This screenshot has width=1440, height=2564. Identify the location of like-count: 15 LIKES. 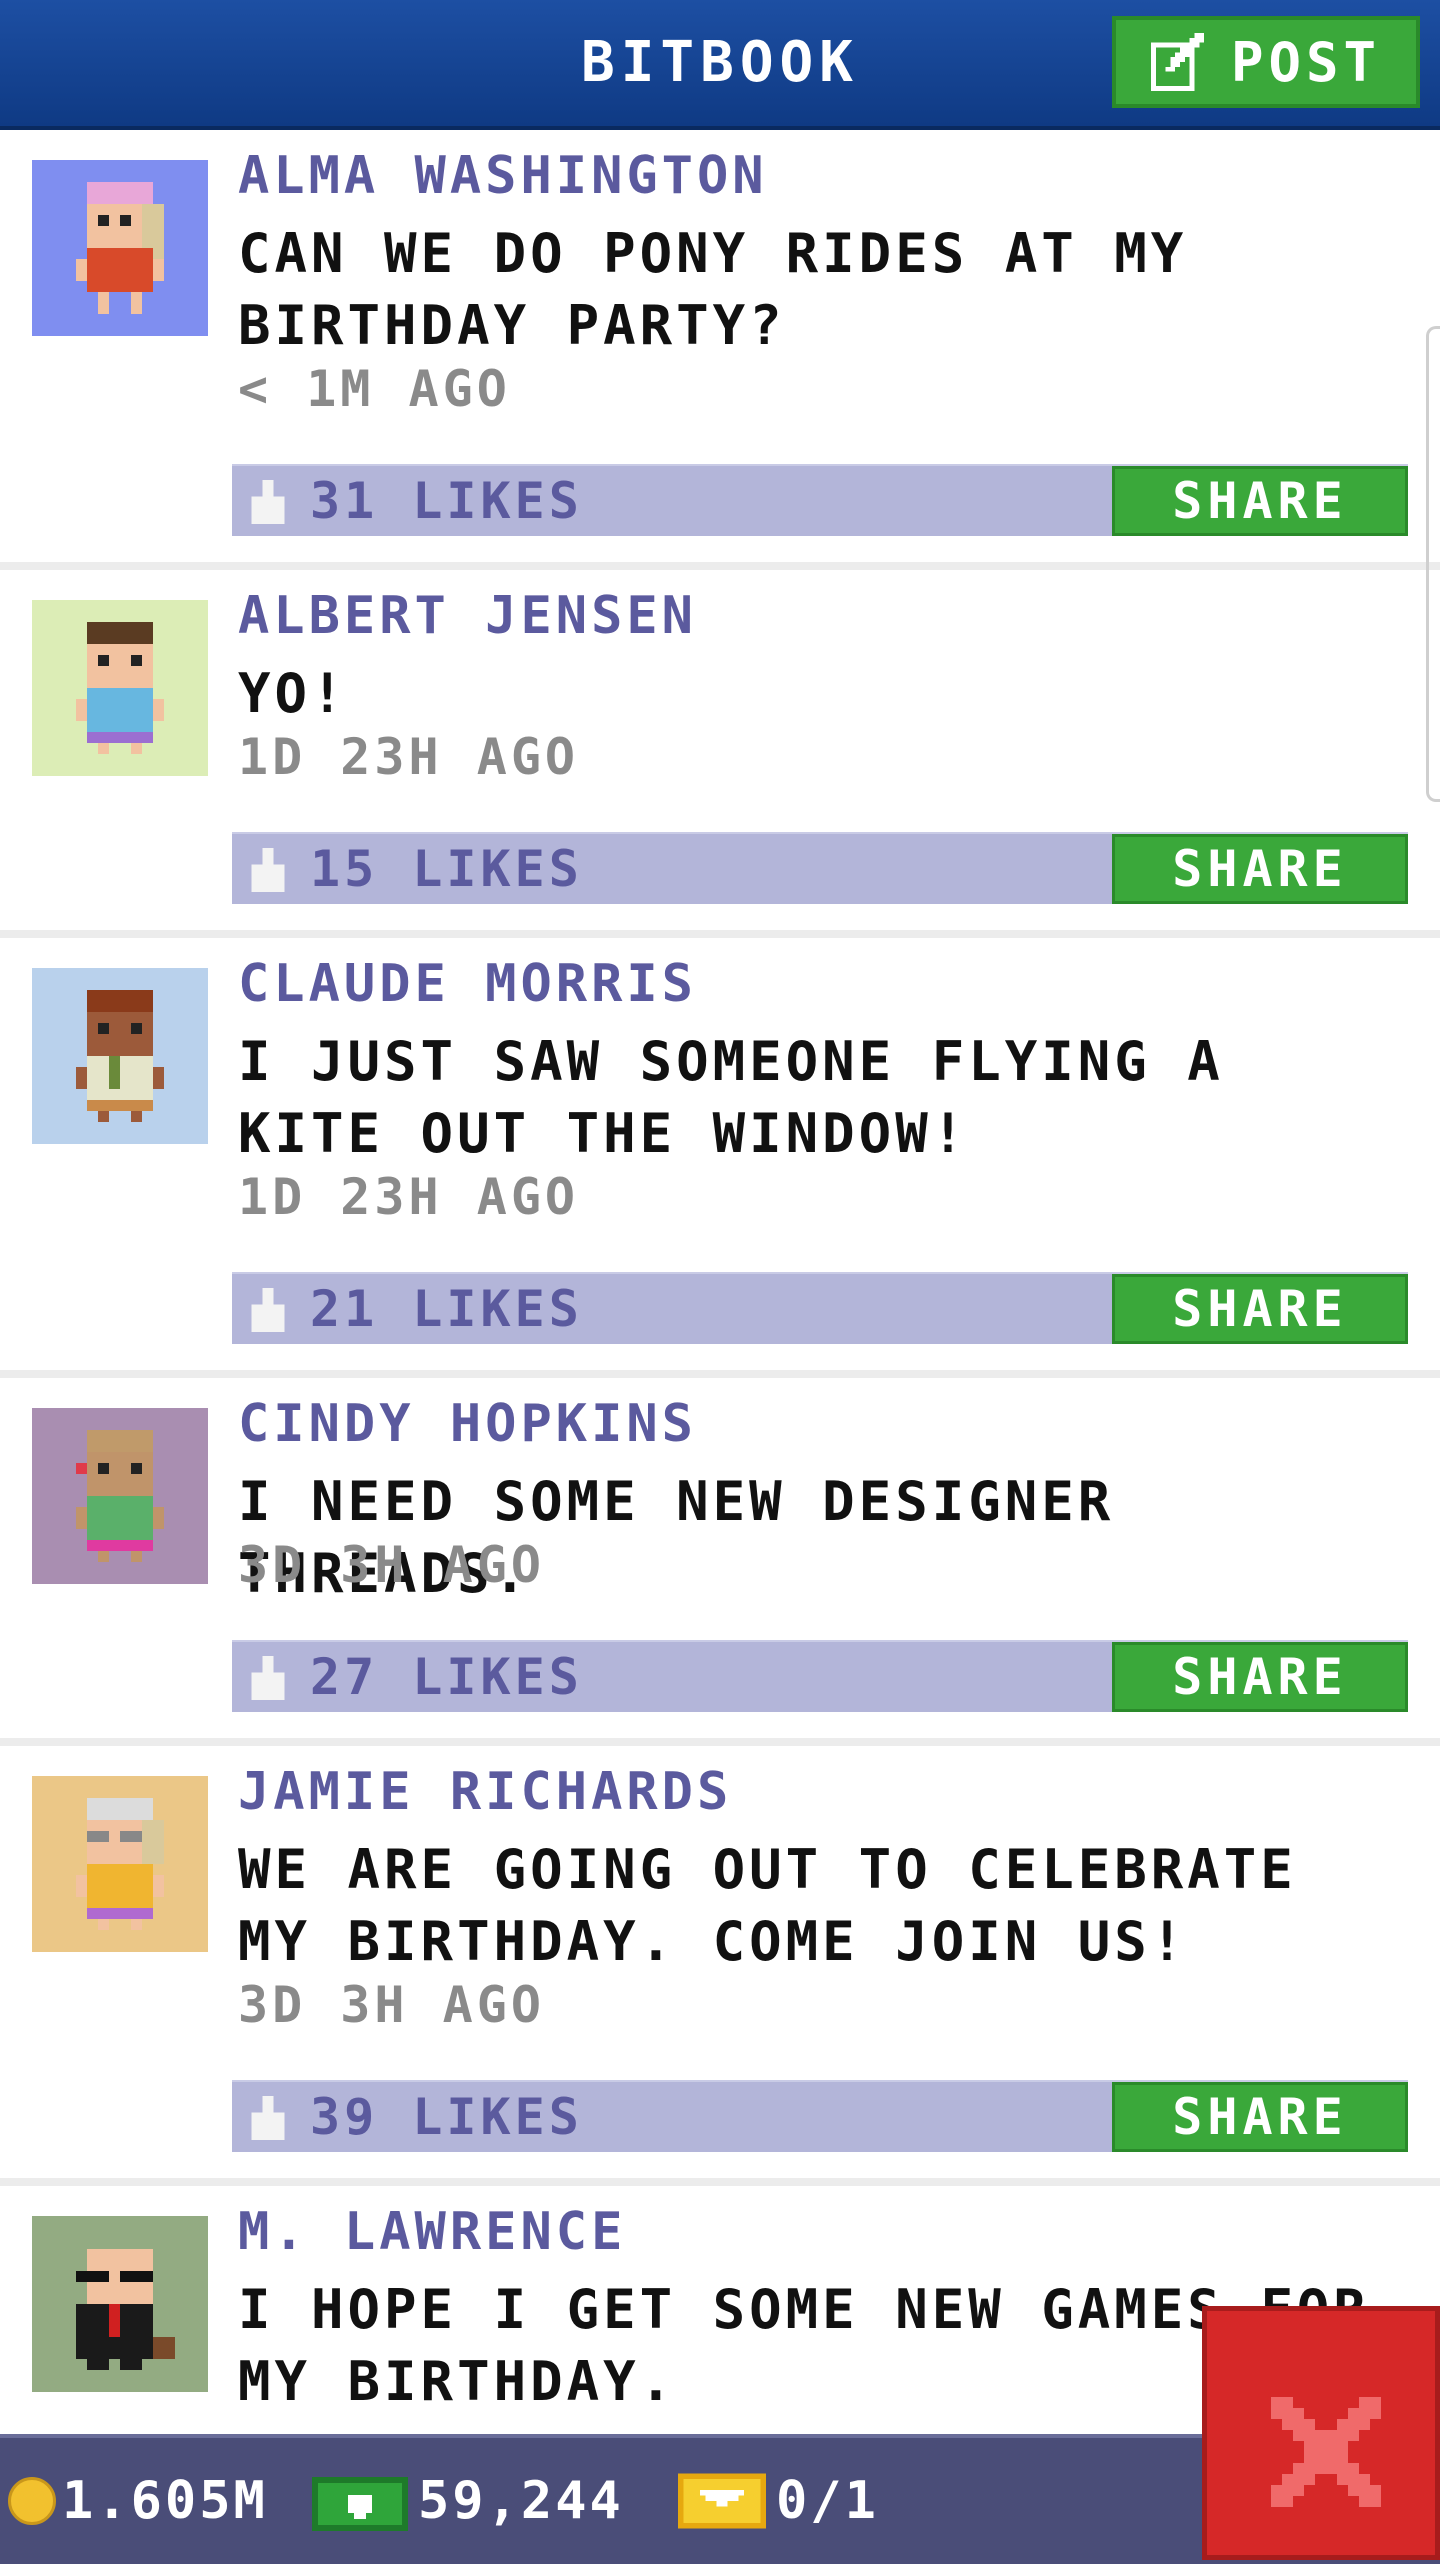
(446, 869).